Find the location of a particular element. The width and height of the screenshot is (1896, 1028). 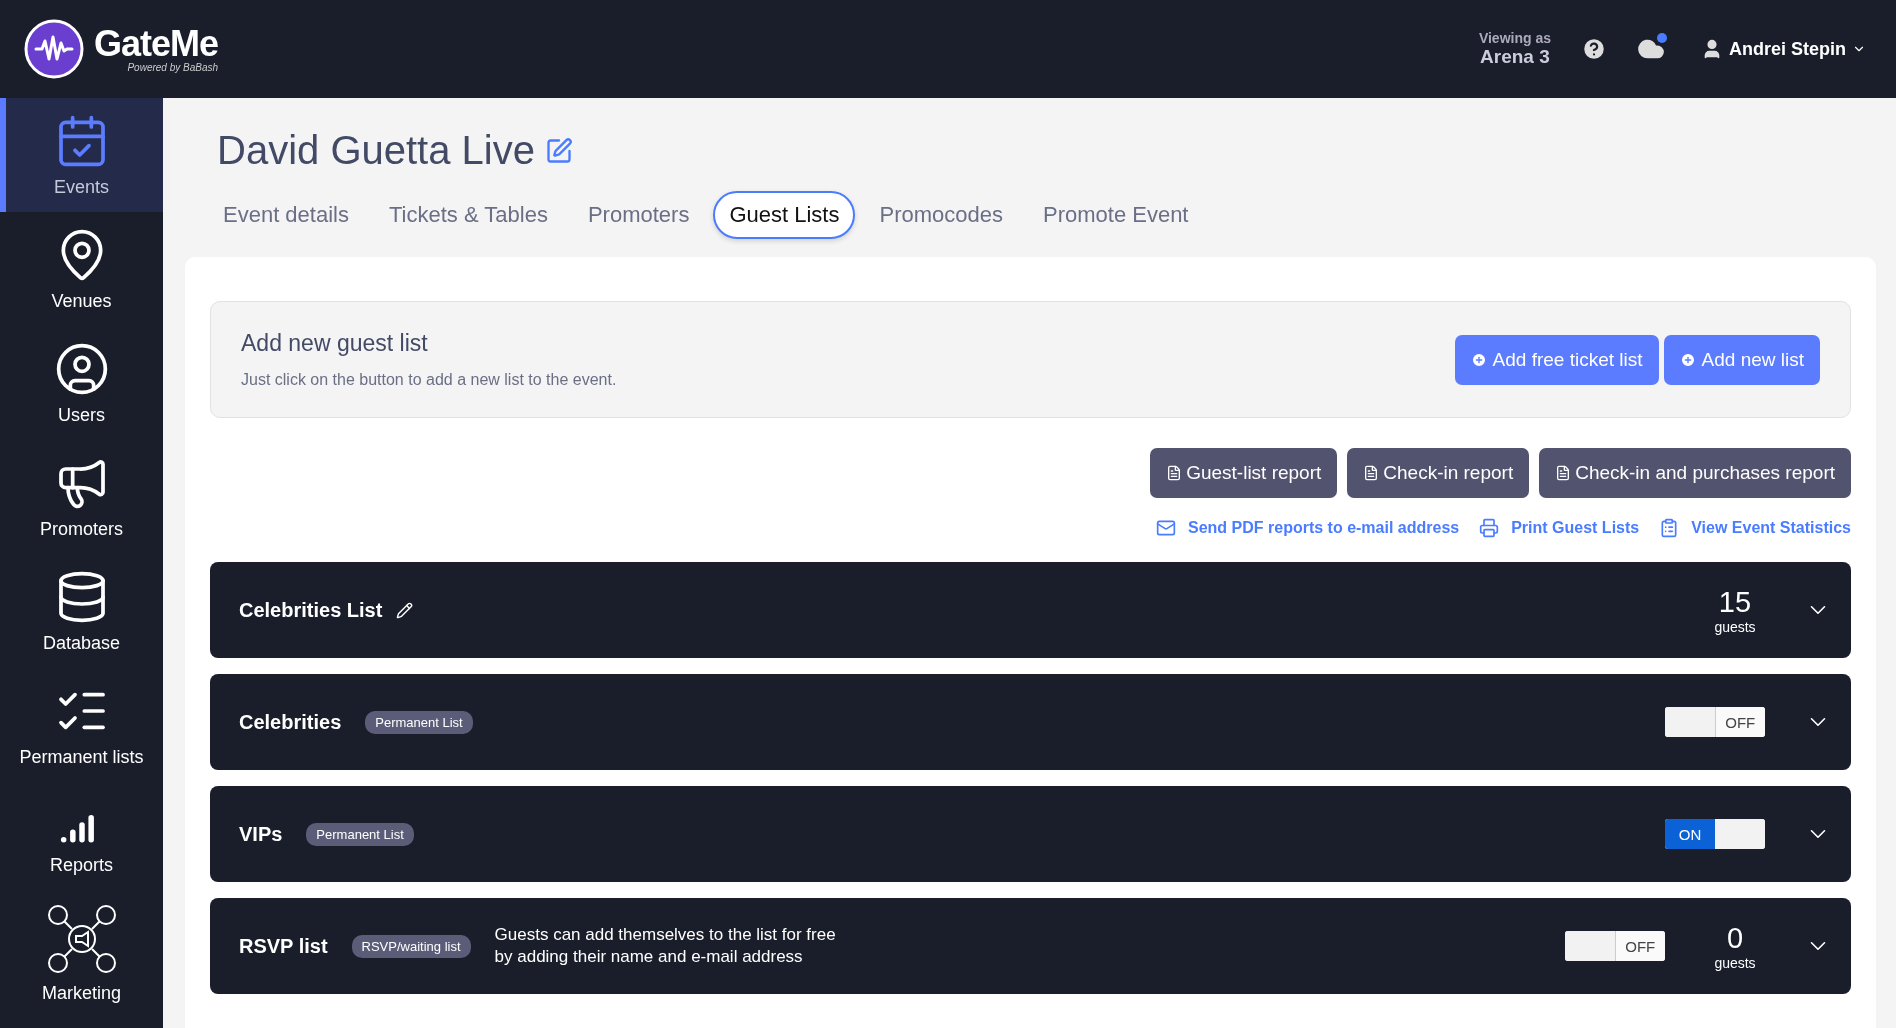

list-name: Celebrities is located at coordinates (290, 722).